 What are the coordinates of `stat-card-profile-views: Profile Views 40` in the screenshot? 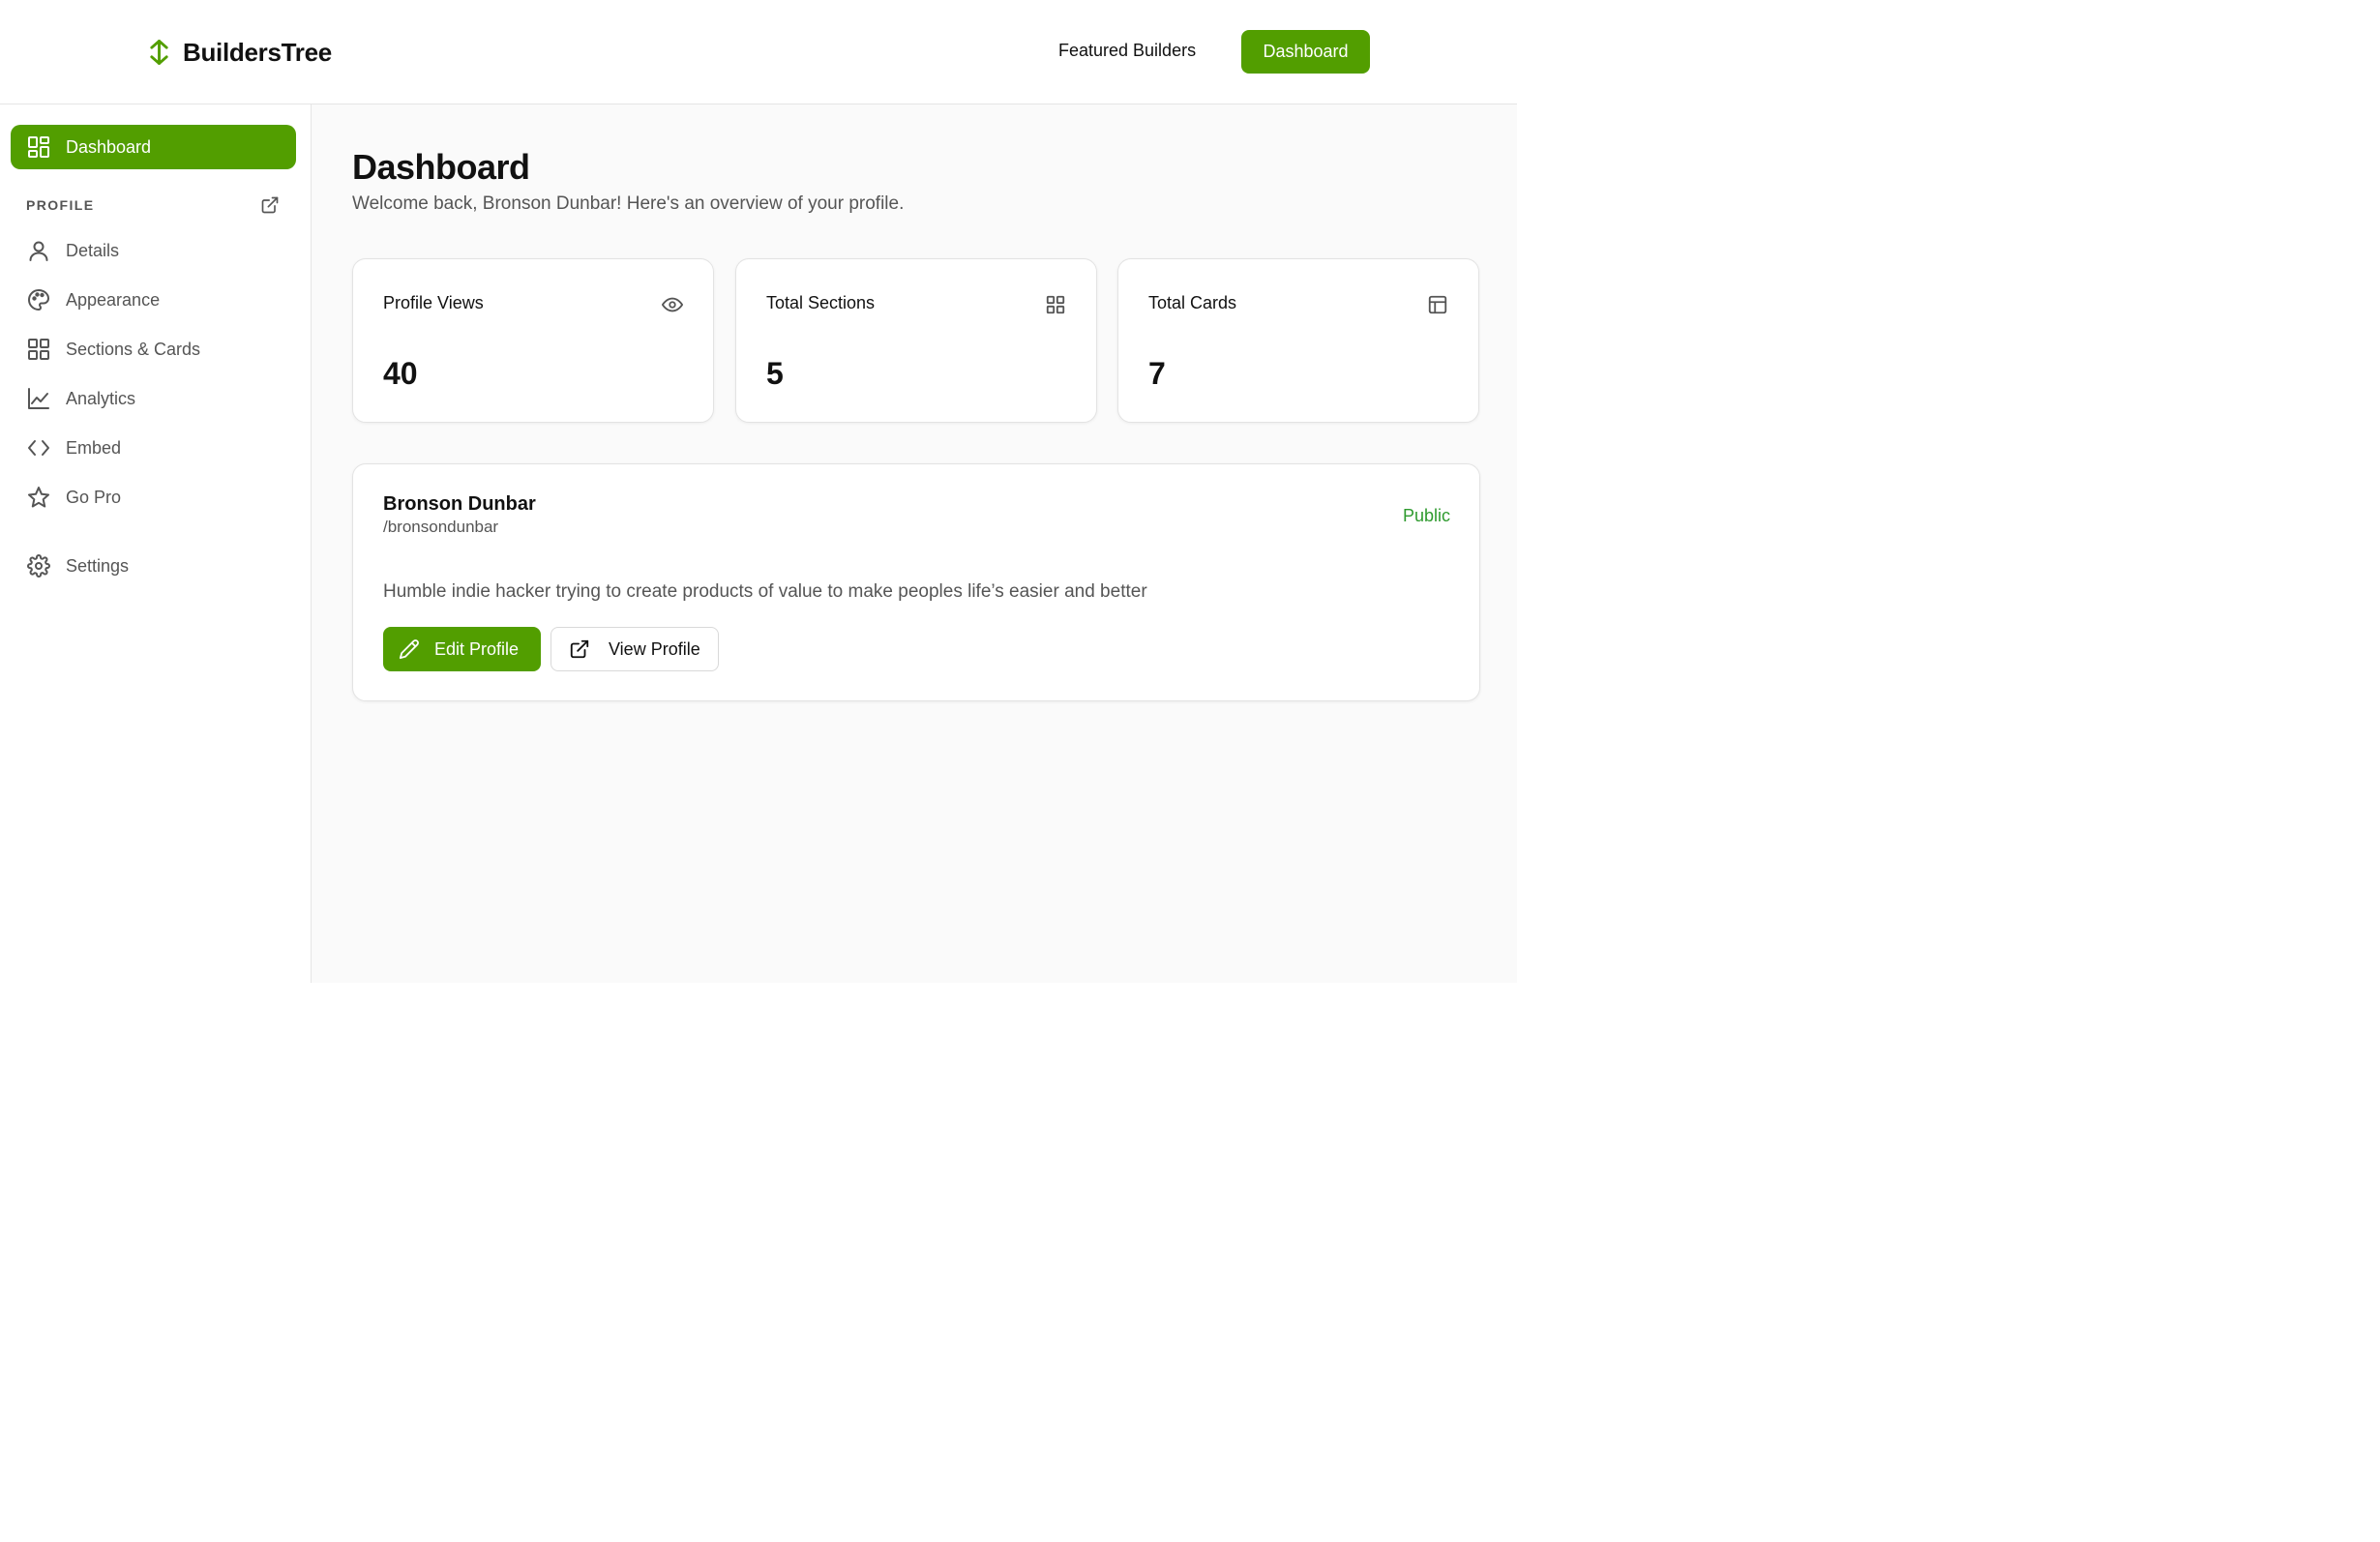 It's located at (533, 340).